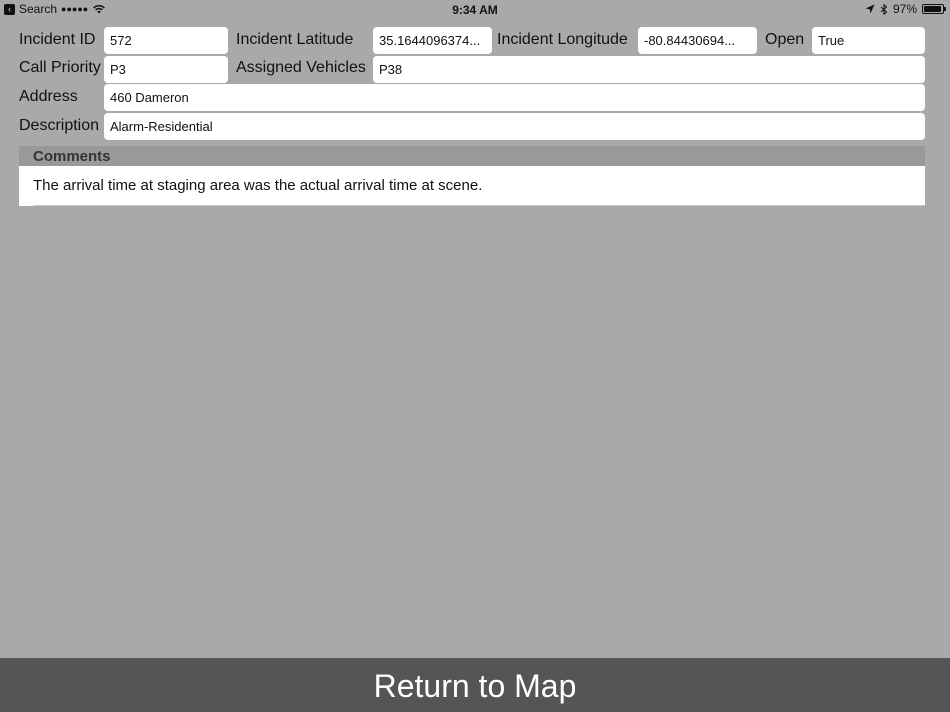  I want to click on comment-separator, so click(479, 205).